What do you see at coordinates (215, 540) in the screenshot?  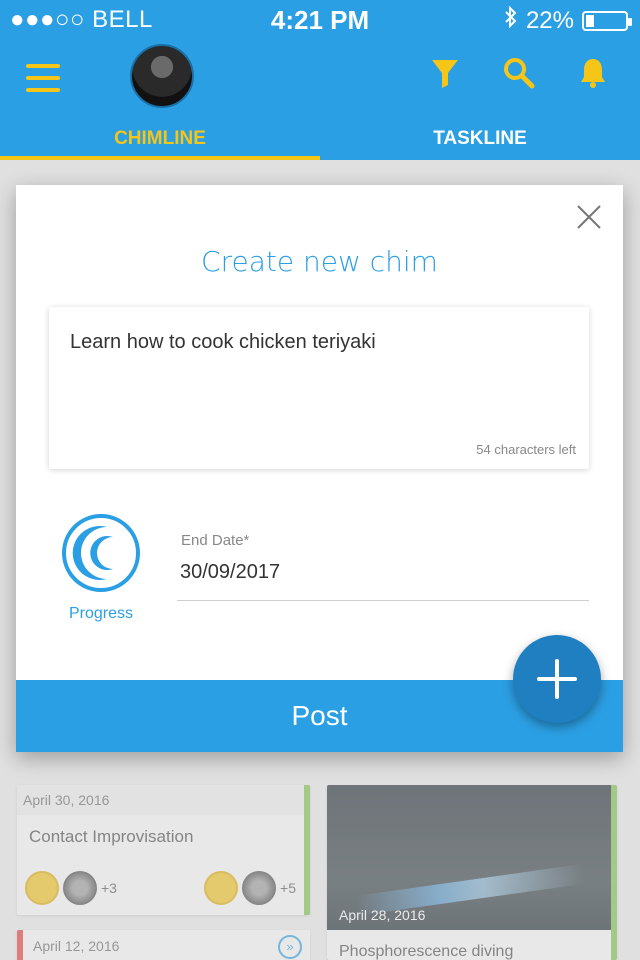 I see `end-date-label: End Date*` at bounding box center [215, 540].